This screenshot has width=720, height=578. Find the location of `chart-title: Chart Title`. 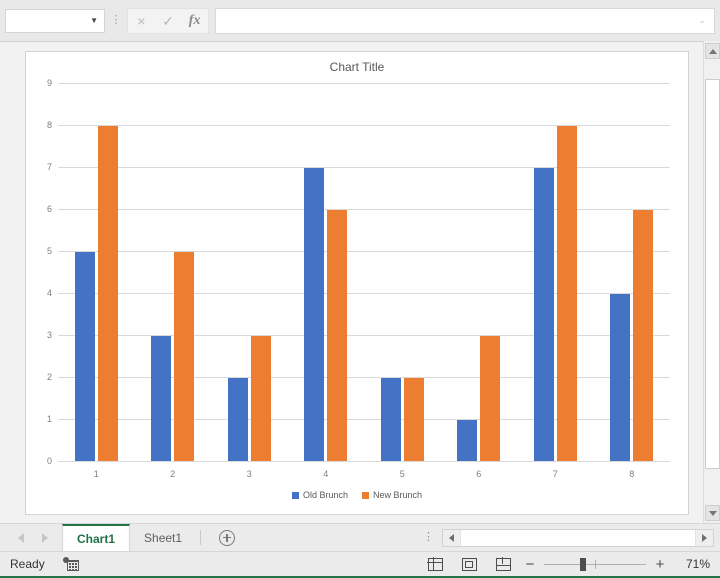

chart-title: Chart Title is located at coordinates (357, 67).